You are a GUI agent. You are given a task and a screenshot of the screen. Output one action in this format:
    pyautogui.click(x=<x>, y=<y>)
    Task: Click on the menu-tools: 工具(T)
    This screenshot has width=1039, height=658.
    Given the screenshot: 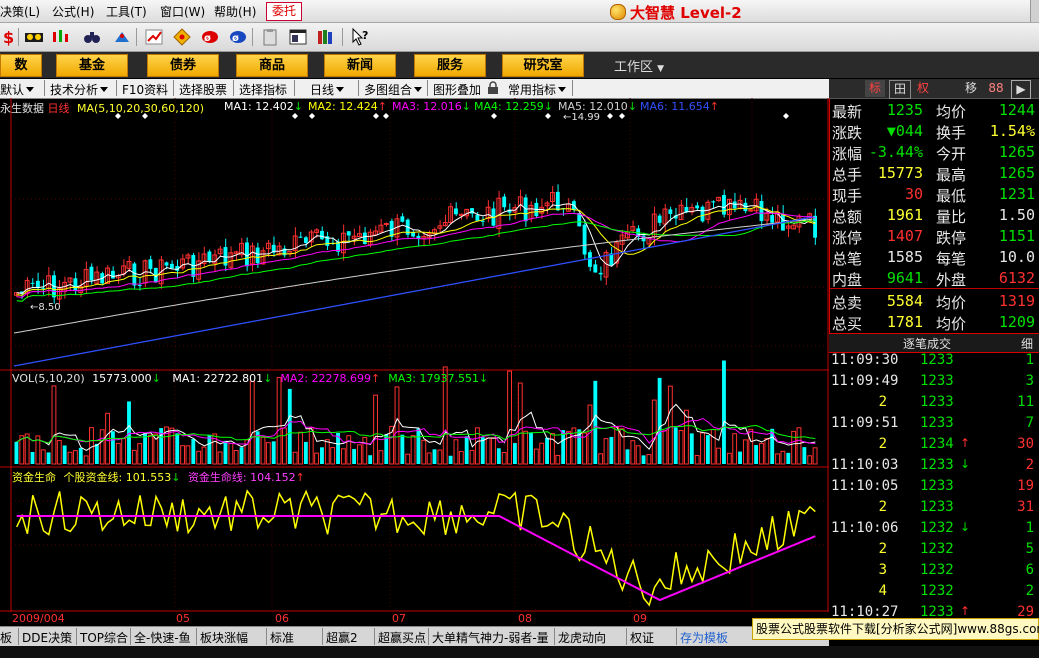 What is the action you would take?
    pyautogui.click(x=126, y=11)
    